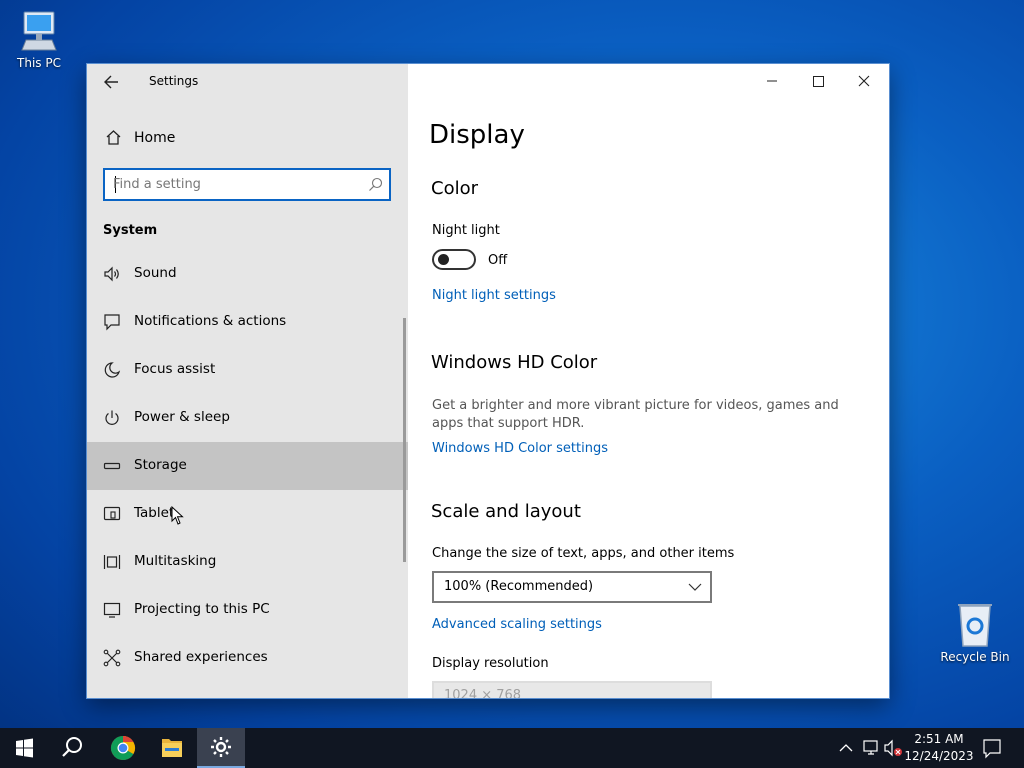 The width and height of the screenshot is (1024, 768). I want to click on clock-time: 2:51 AM, so click(939, 739).